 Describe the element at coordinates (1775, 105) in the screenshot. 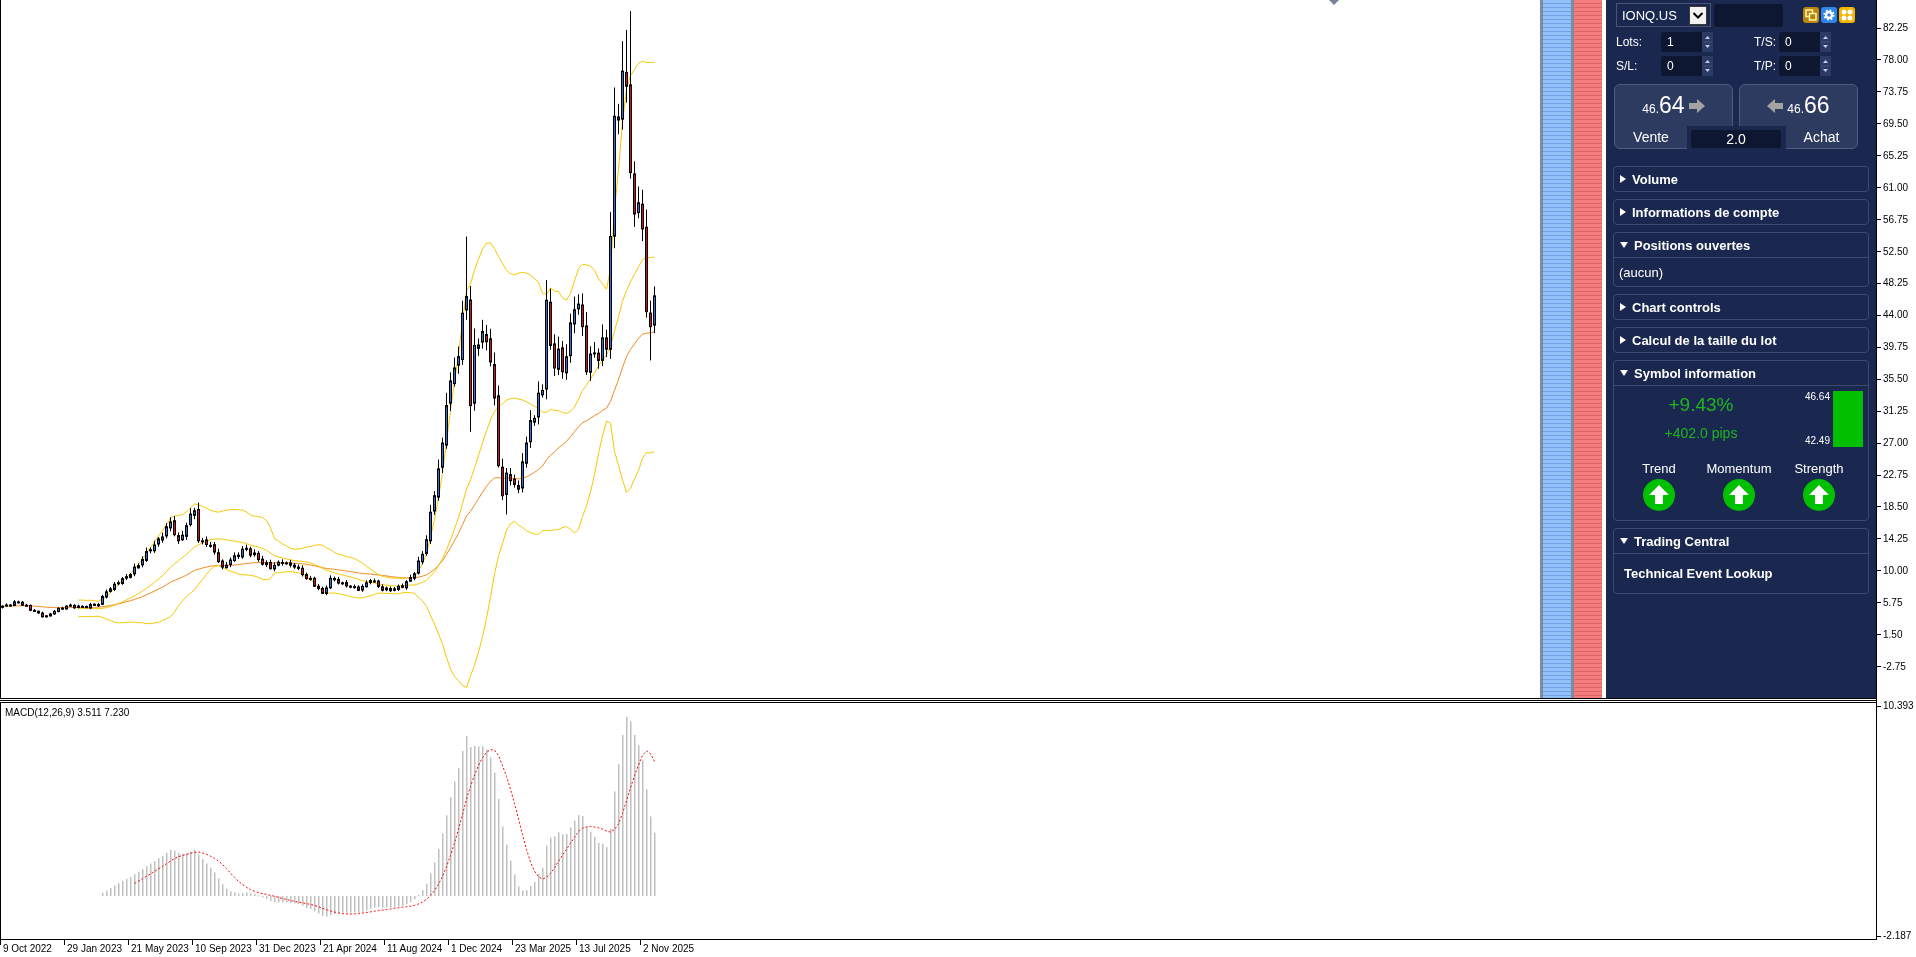

I see `arrow-left-icon` at that location.